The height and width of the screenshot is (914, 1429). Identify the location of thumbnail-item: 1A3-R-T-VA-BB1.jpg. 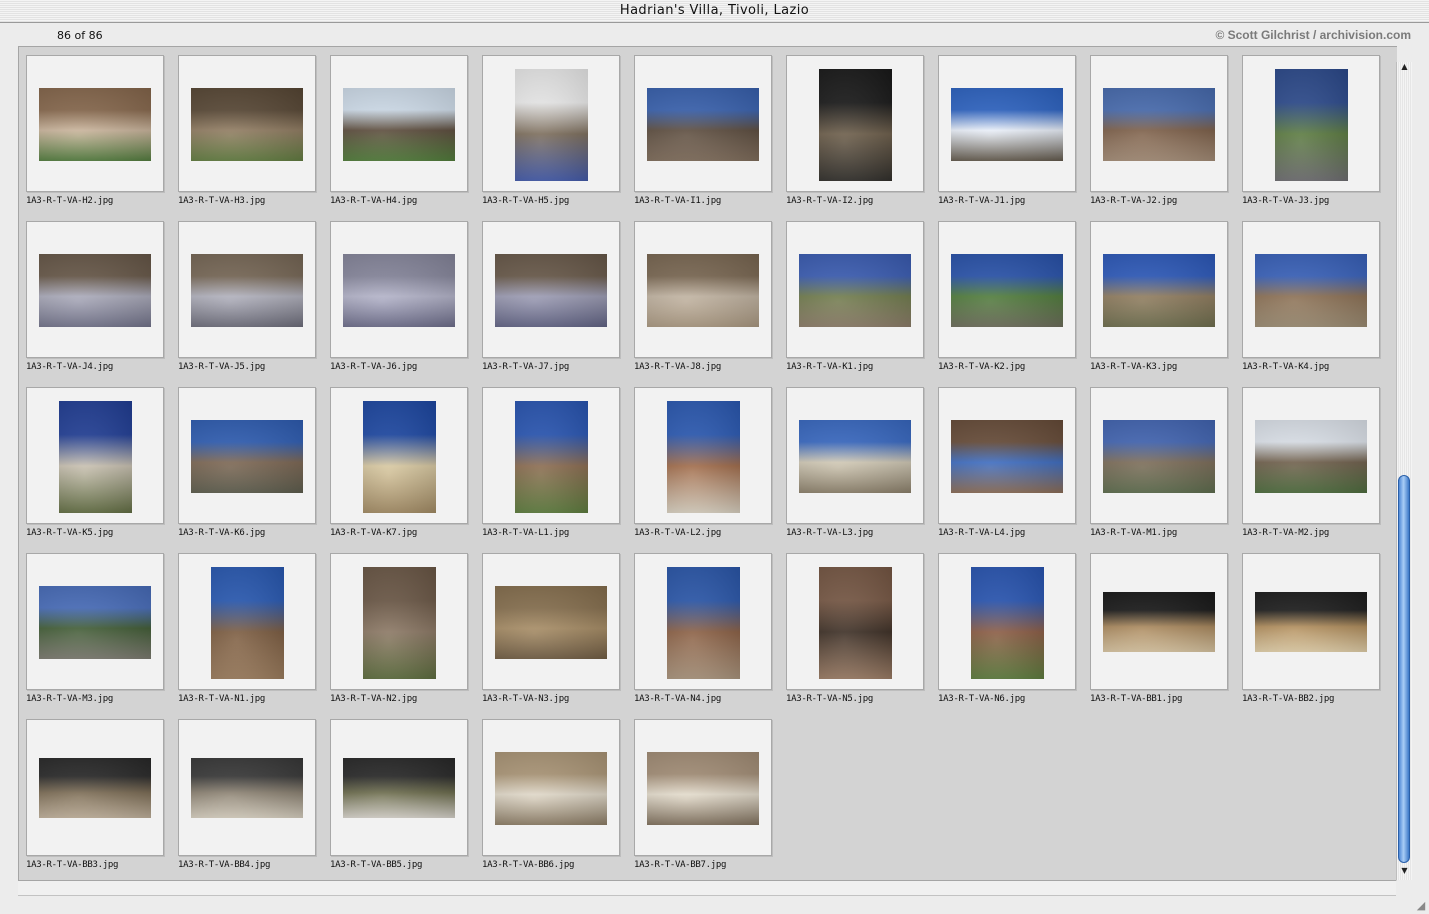
(1159, 625).